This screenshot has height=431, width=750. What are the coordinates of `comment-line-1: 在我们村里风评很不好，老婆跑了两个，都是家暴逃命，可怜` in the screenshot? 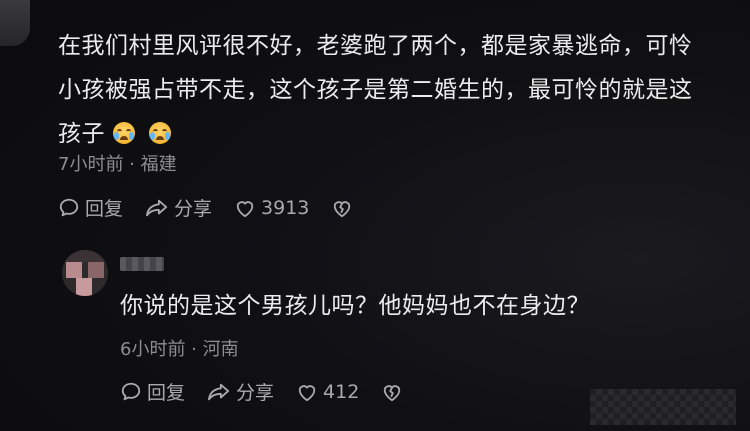 It's located at (375, 46).